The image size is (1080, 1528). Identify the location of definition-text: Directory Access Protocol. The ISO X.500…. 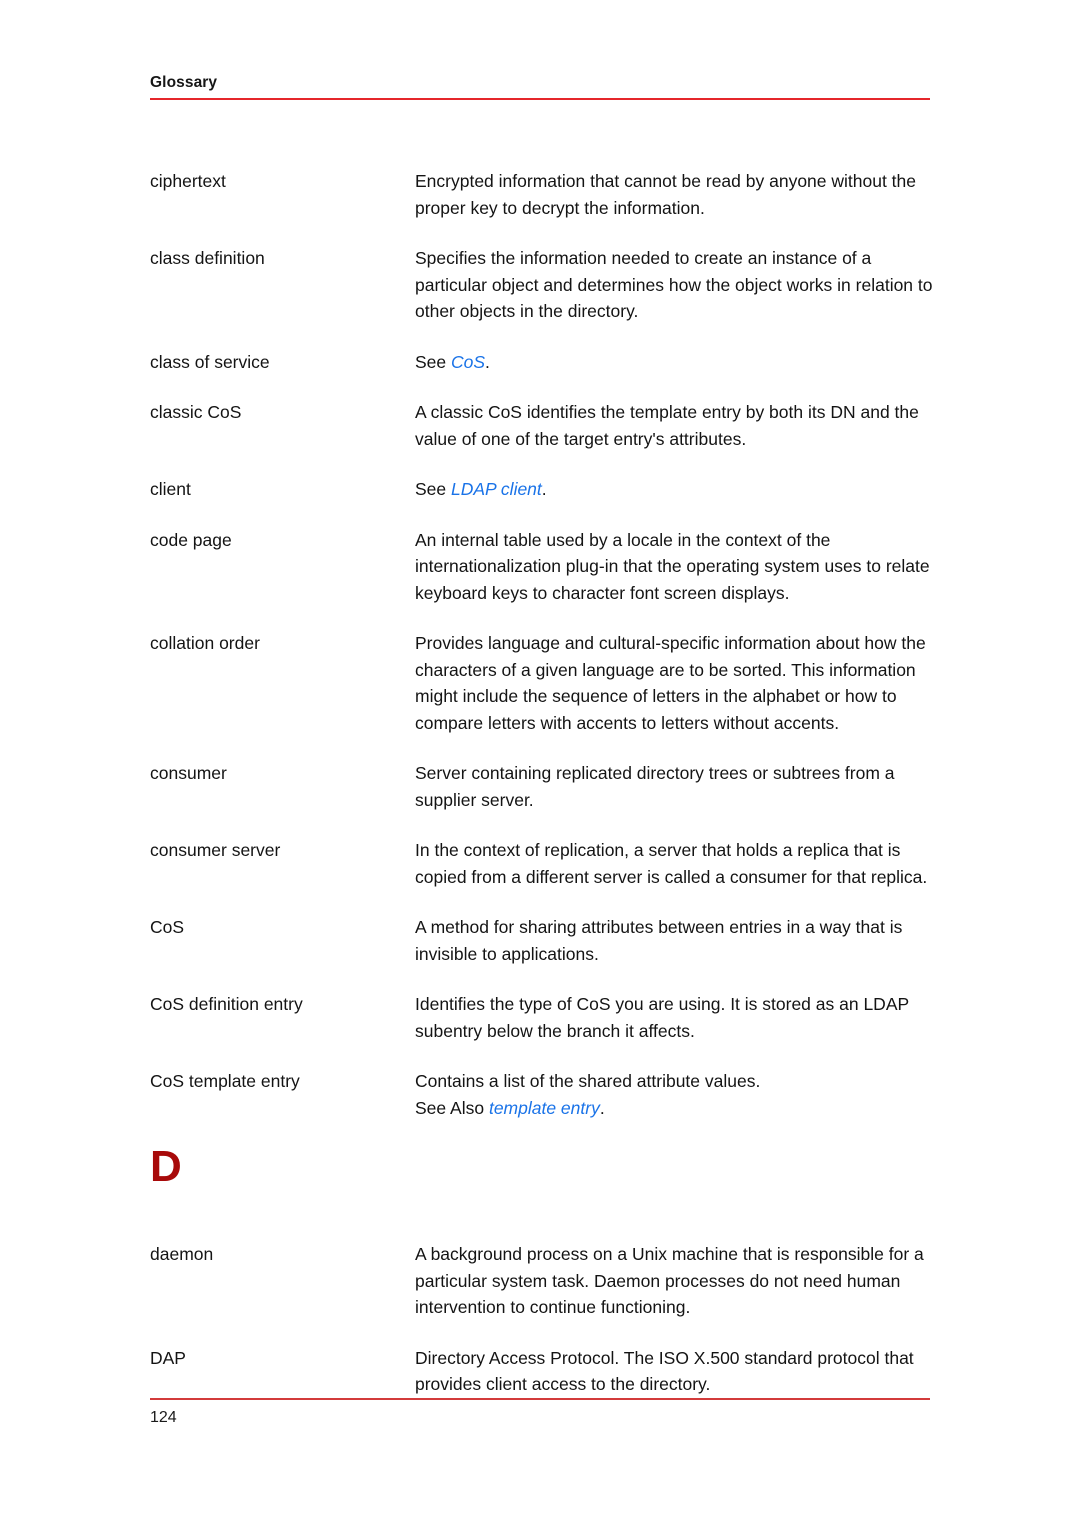
(664, 1371).